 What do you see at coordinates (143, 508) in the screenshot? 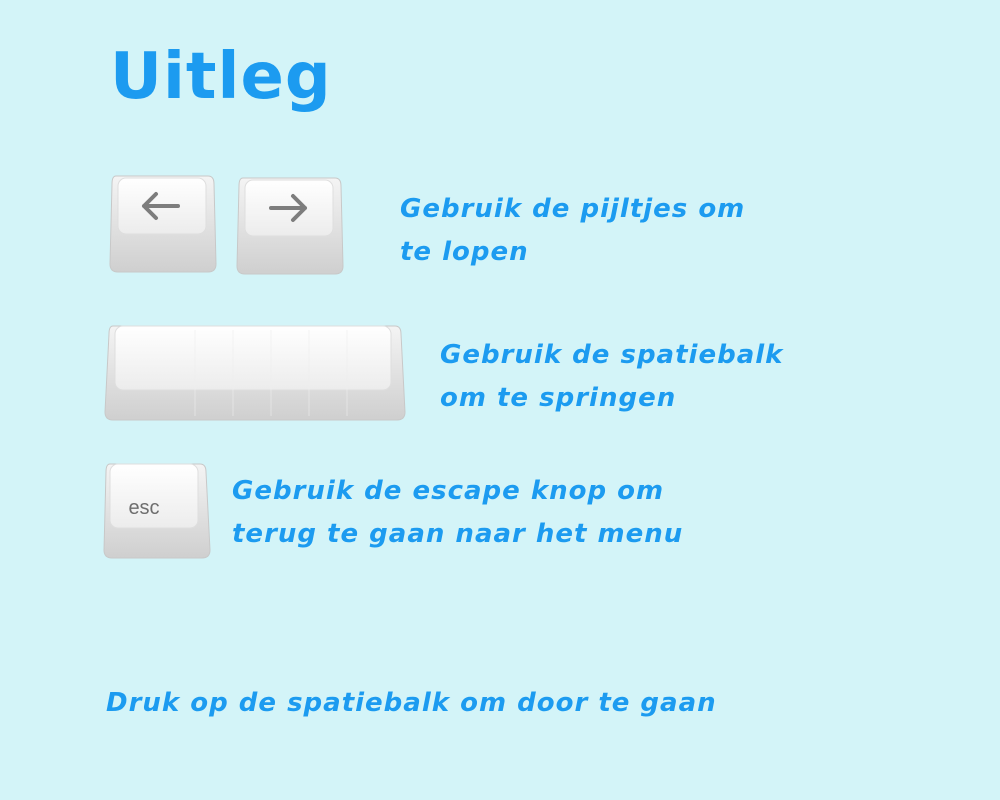
I see `esc-key-label: esc` at bounding box center [143, 508].